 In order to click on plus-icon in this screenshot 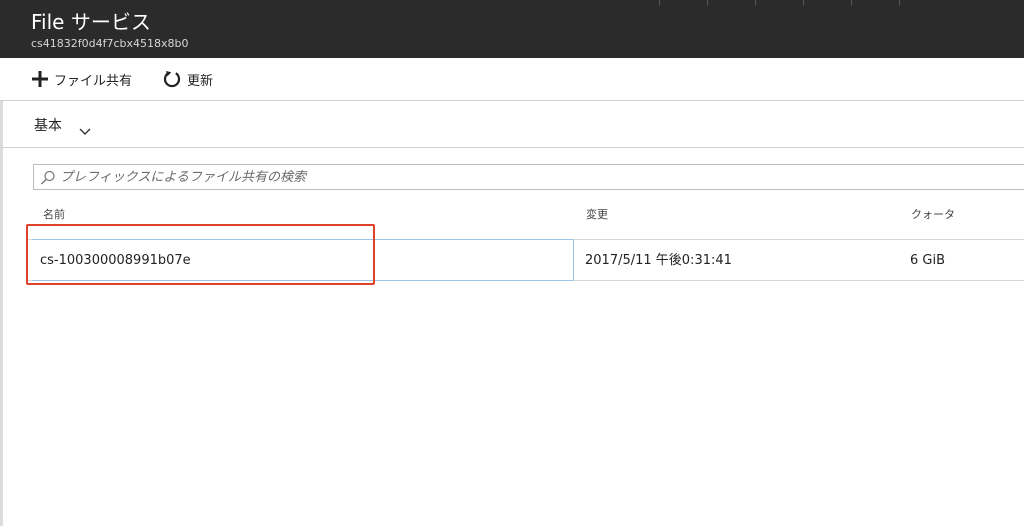, I will do `click(40, 79)`.